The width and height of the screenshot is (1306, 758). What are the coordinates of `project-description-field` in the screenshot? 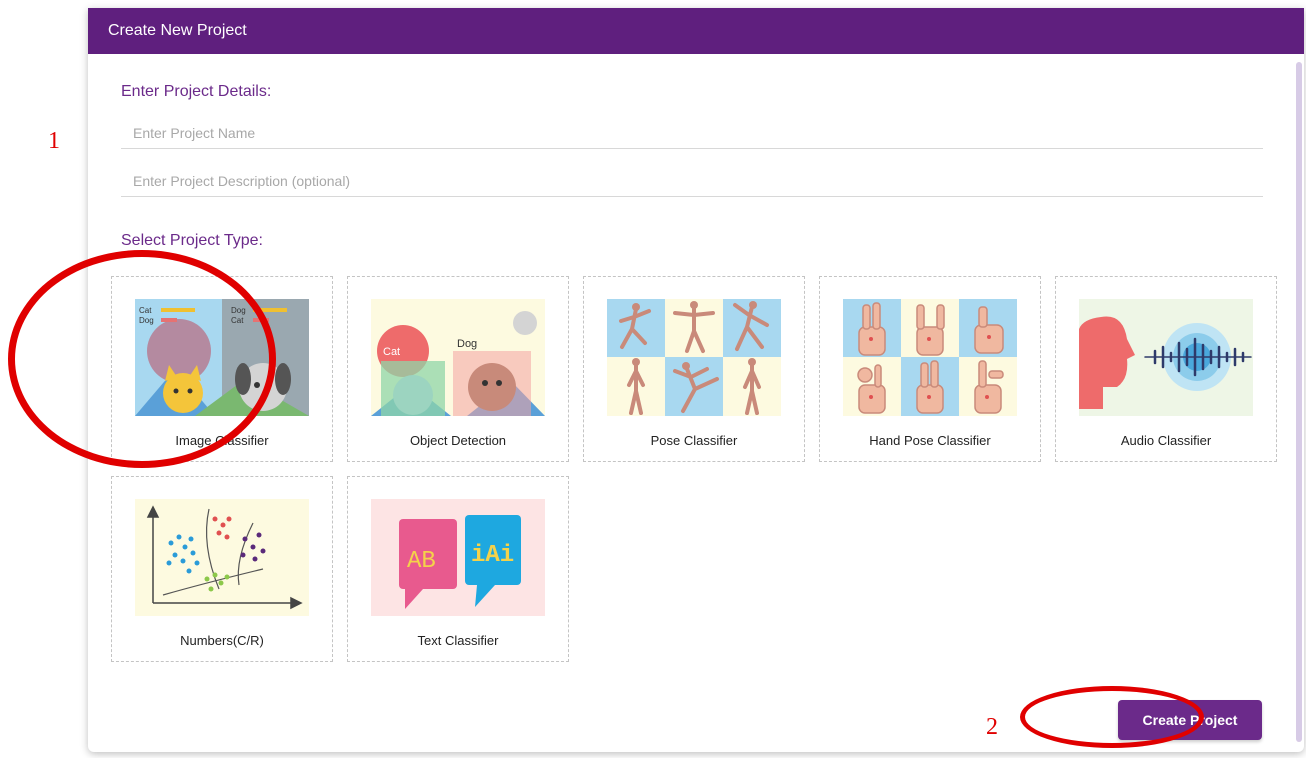 It's located at (698, 181).